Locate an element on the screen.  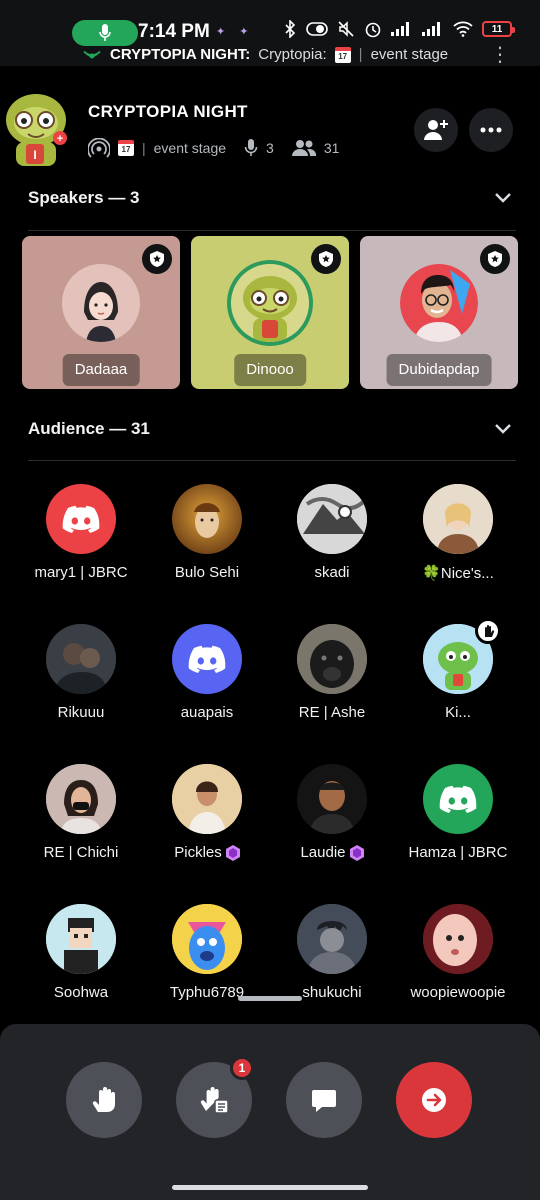
listener-count: 31 is located at coordinates (331, 148).